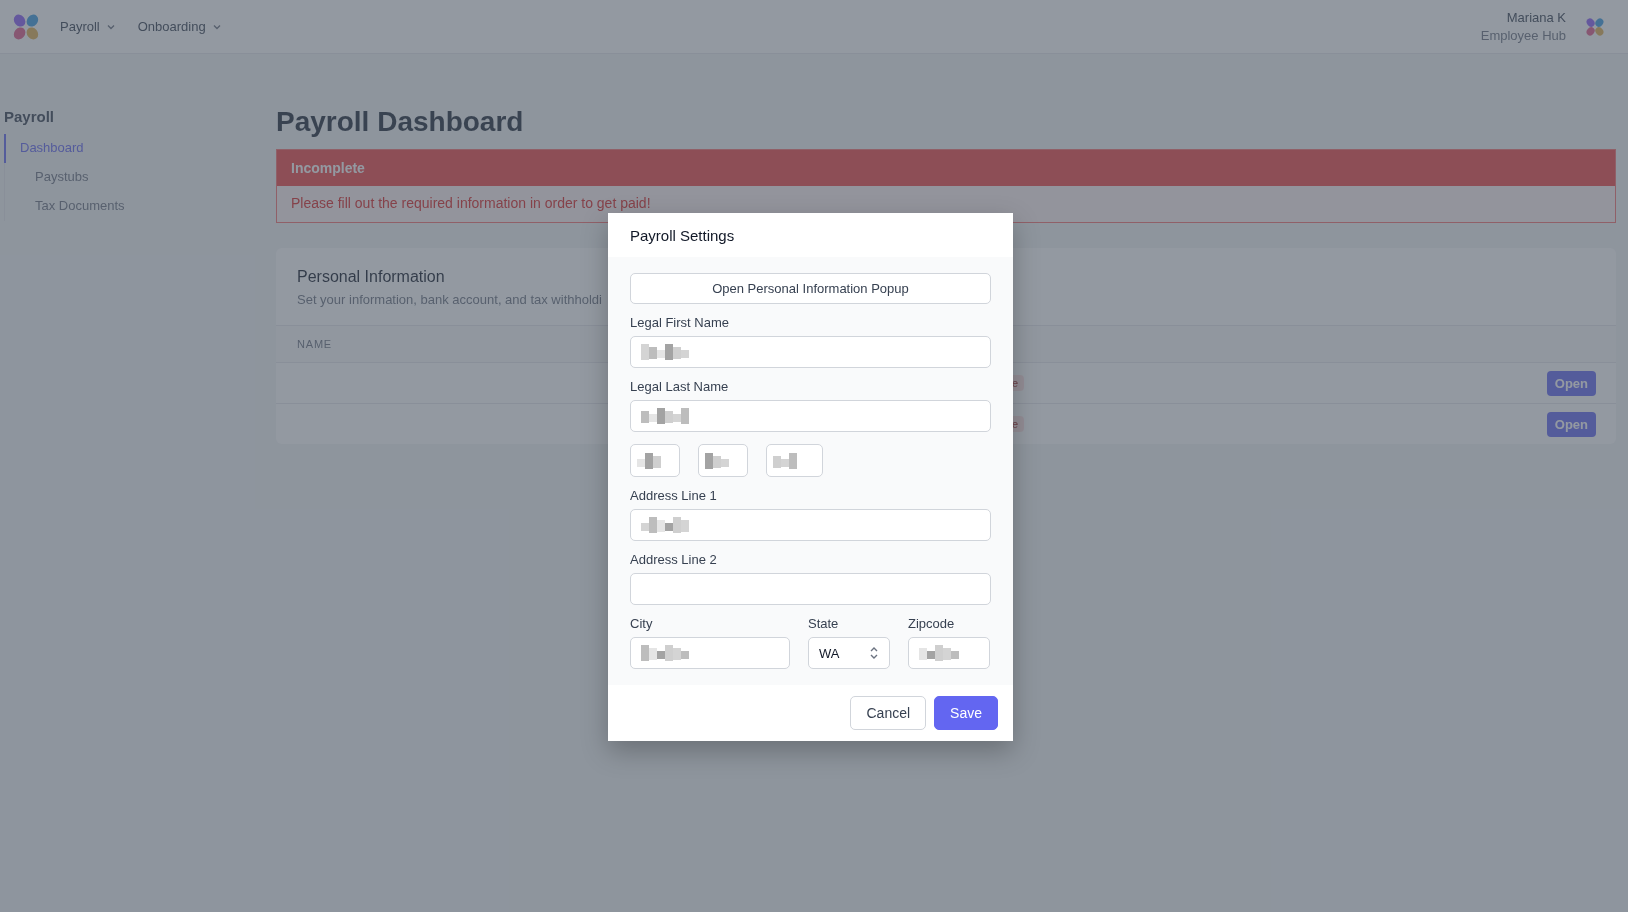 This screenshot has width=1628, height=912. What do you see at coordinates (1523, 35) in the screenshot?
I see `user-role: Employee Hub` at bounding box center [1523, 35].